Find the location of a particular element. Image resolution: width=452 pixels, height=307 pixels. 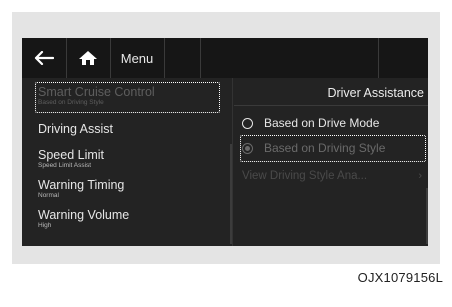

radio-selected-icon is located at coordinates (247, 148).